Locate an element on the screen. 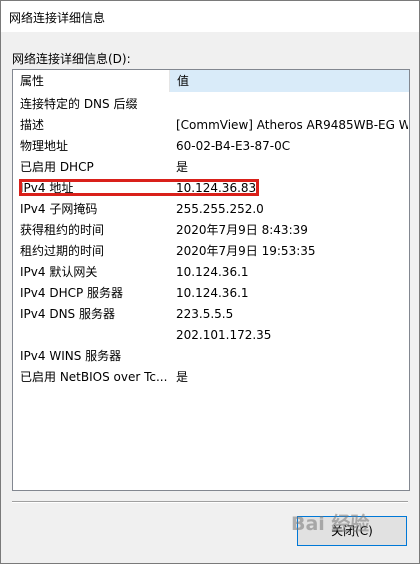 The width and height of the screenshot is (420, 564). table-row: IPv4 DHCP 服务器 10.124.36.1 is located at coordinates (211, 293).